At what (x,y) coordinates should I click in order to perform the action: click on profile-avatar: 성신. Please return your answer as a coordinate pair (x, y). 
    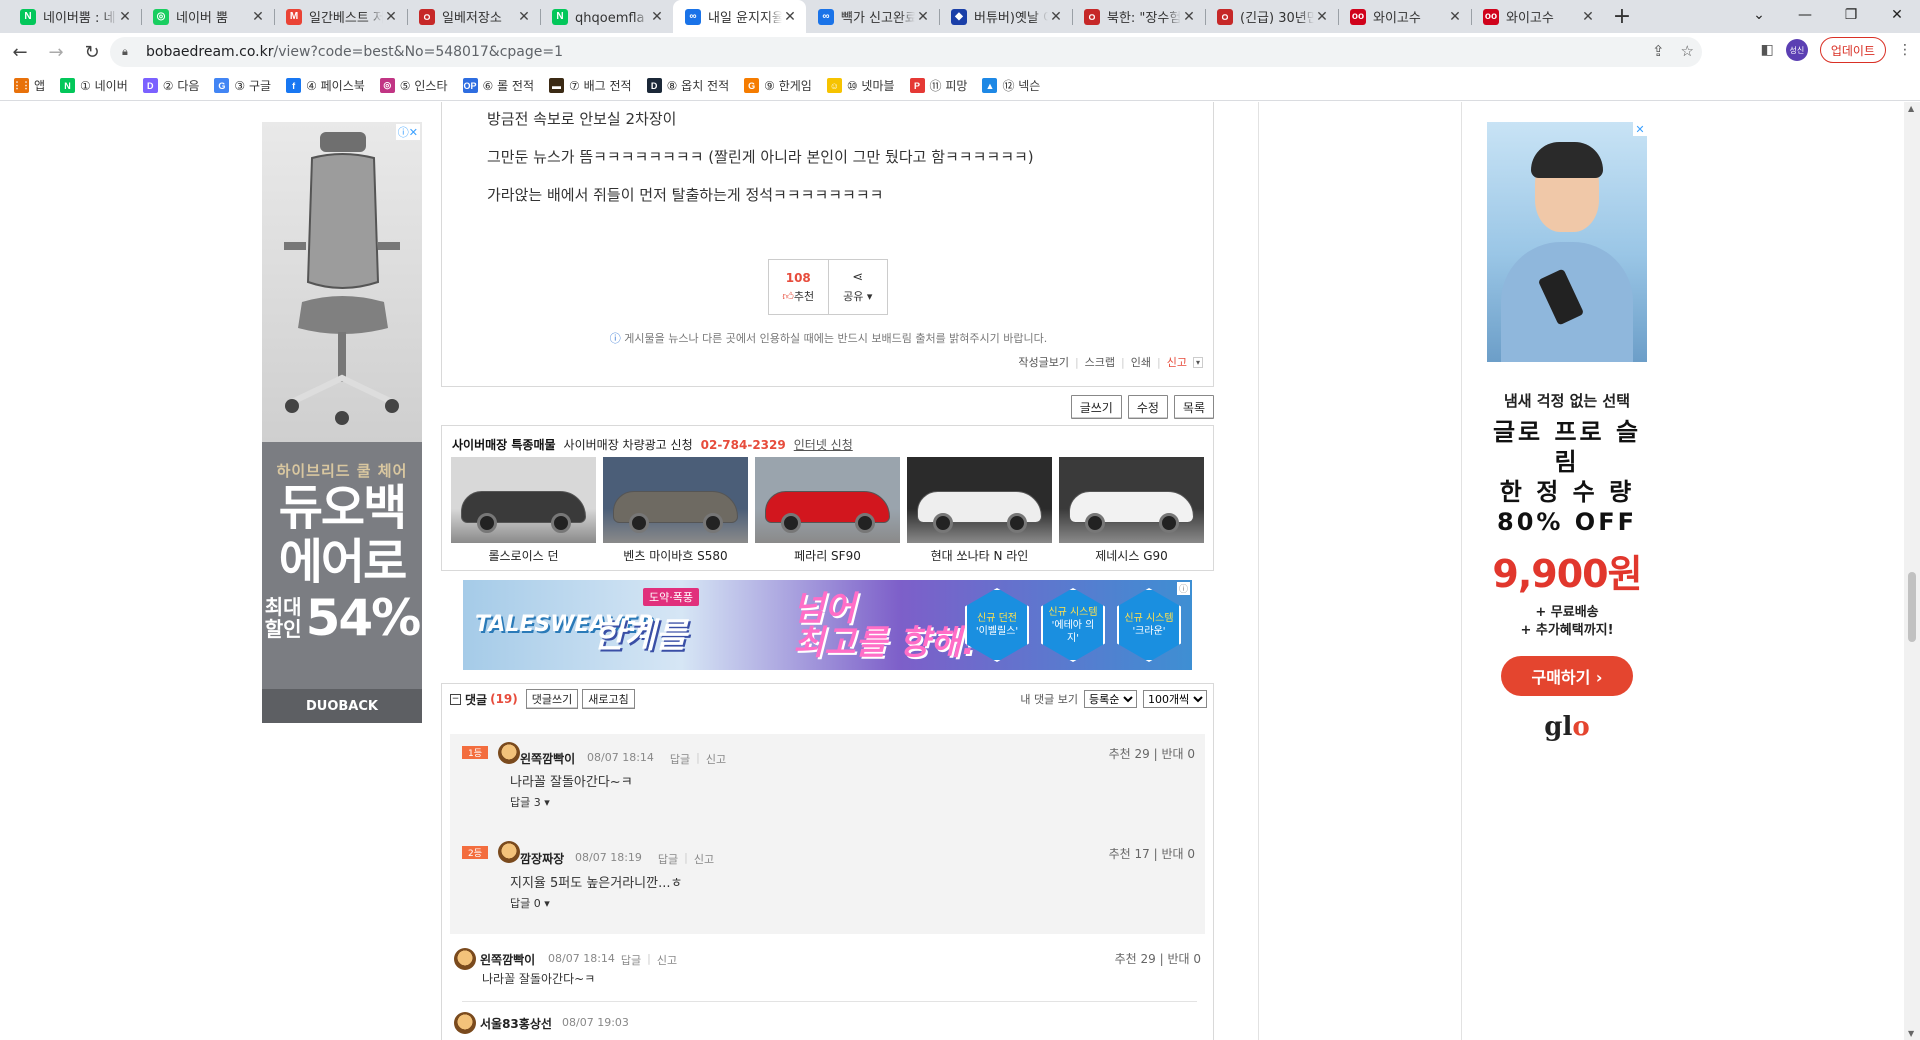
    Looking at the image, I should click on (1796, 50).